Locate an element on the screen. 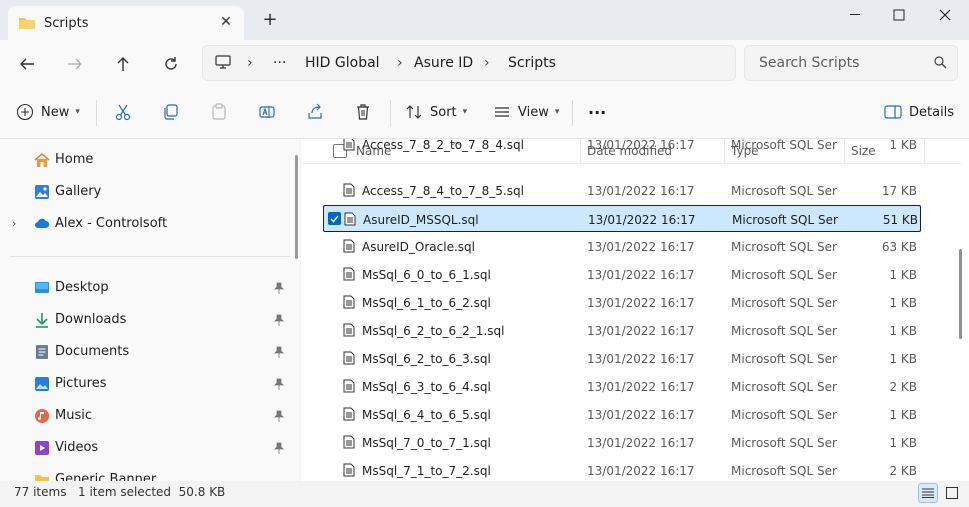 This screenshot has width=969, height=507. sidebar-item-label: Downloads is located at coordinates (91, 319).